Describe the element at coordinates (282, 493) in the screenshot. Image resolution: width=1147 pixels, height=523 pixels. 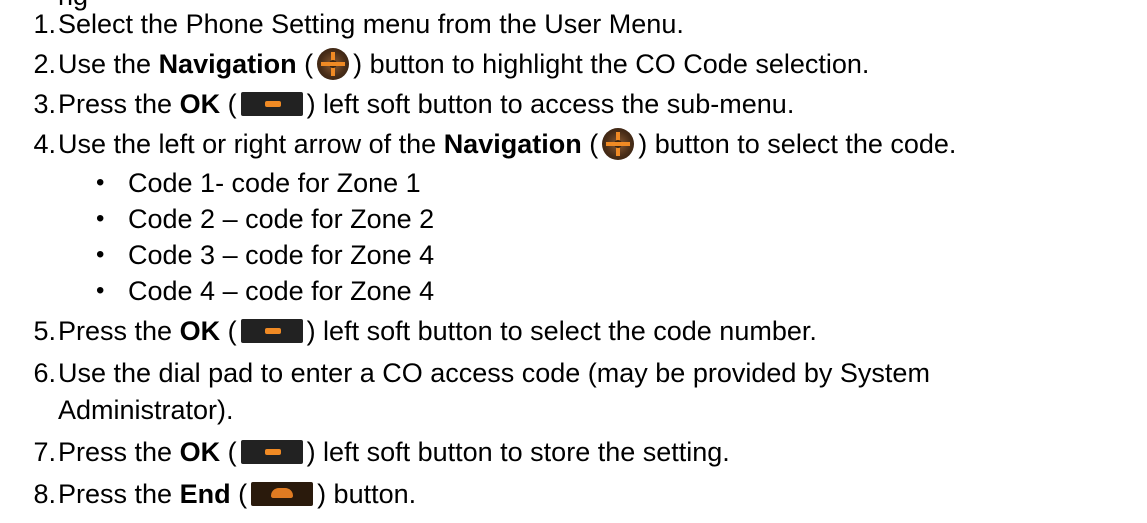
I see `end-button-icon` at that location.